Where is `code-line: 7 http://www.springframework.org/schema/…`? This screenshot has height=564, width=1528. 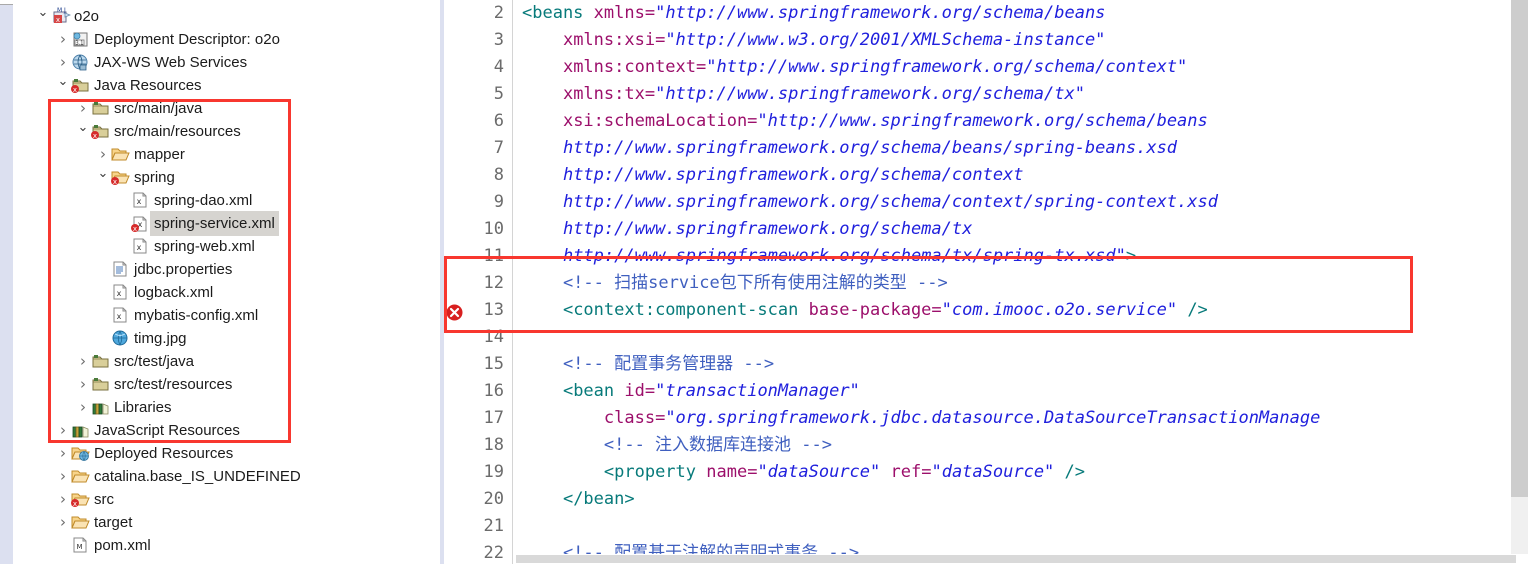 code-line: 7 http://www.springframework.org/schema/… is located at coordinates (970, 148).